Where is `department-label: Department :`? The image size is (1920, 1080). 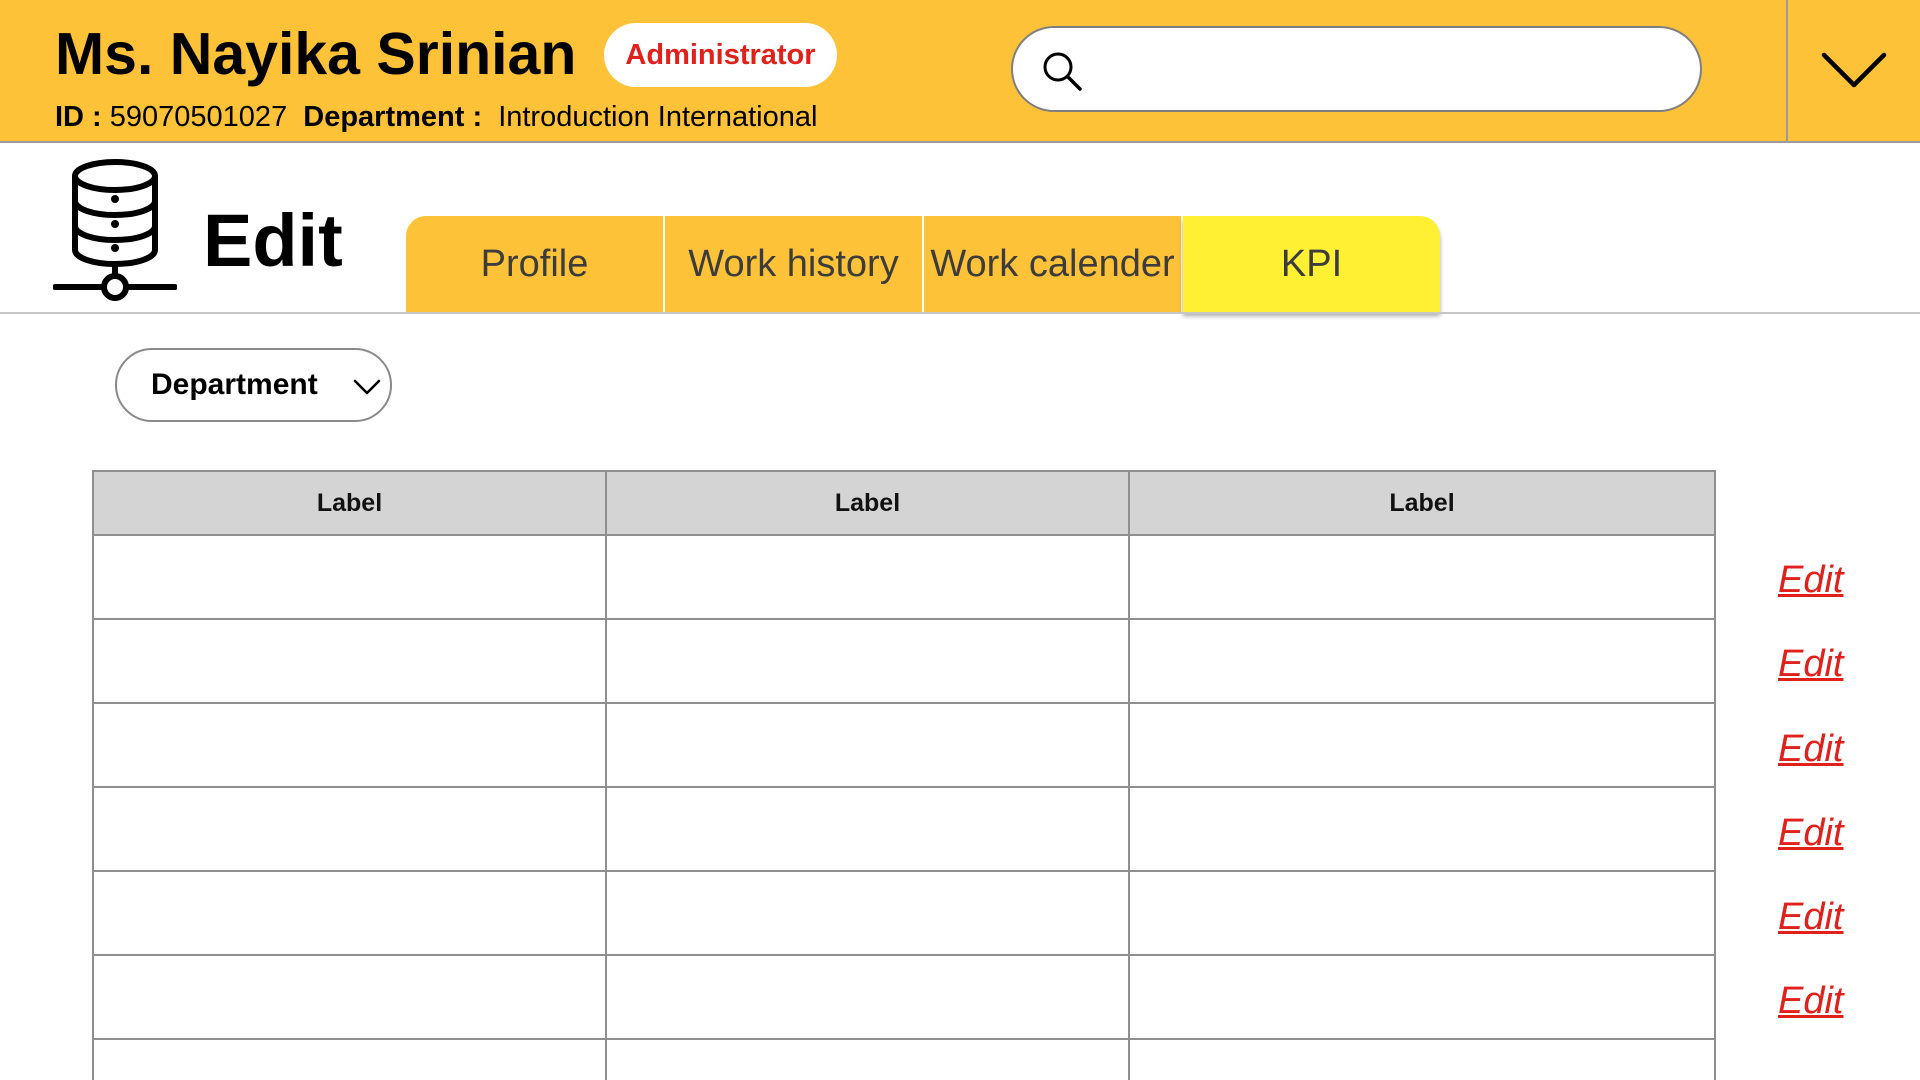
department-label: Department : is located at coordinates (393, 117).